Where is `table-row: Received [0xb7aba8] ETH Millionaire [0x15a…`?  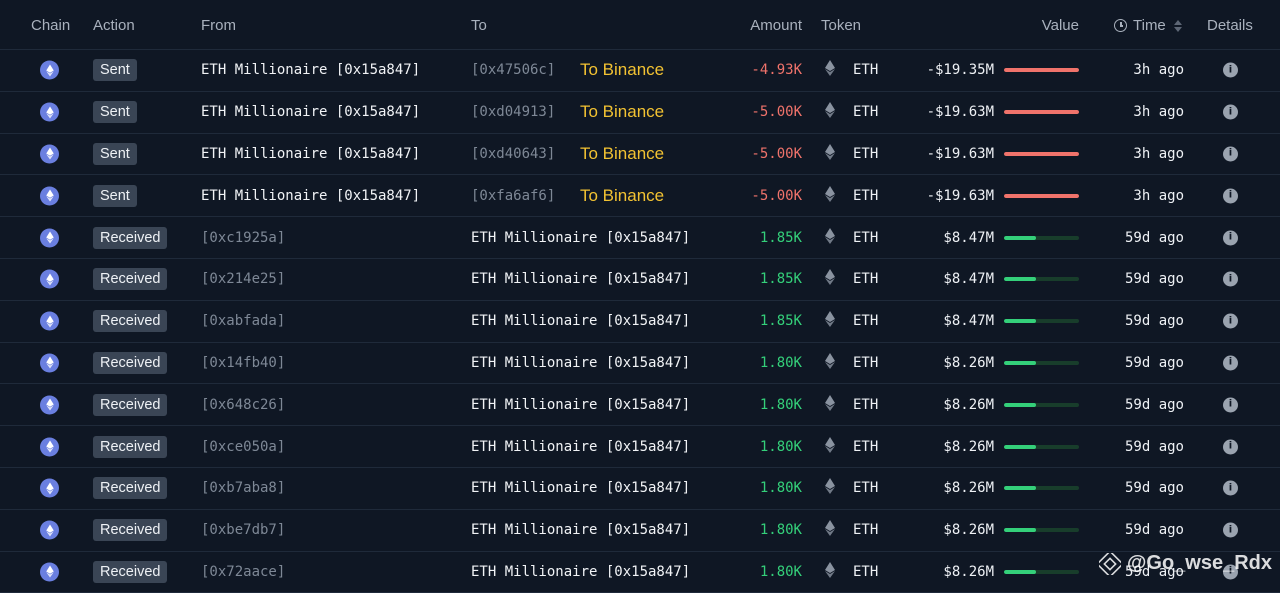
table-row: Received [0xb7aba8] ETH Millionaire [0x15a… is located at coordinates (640, 489).